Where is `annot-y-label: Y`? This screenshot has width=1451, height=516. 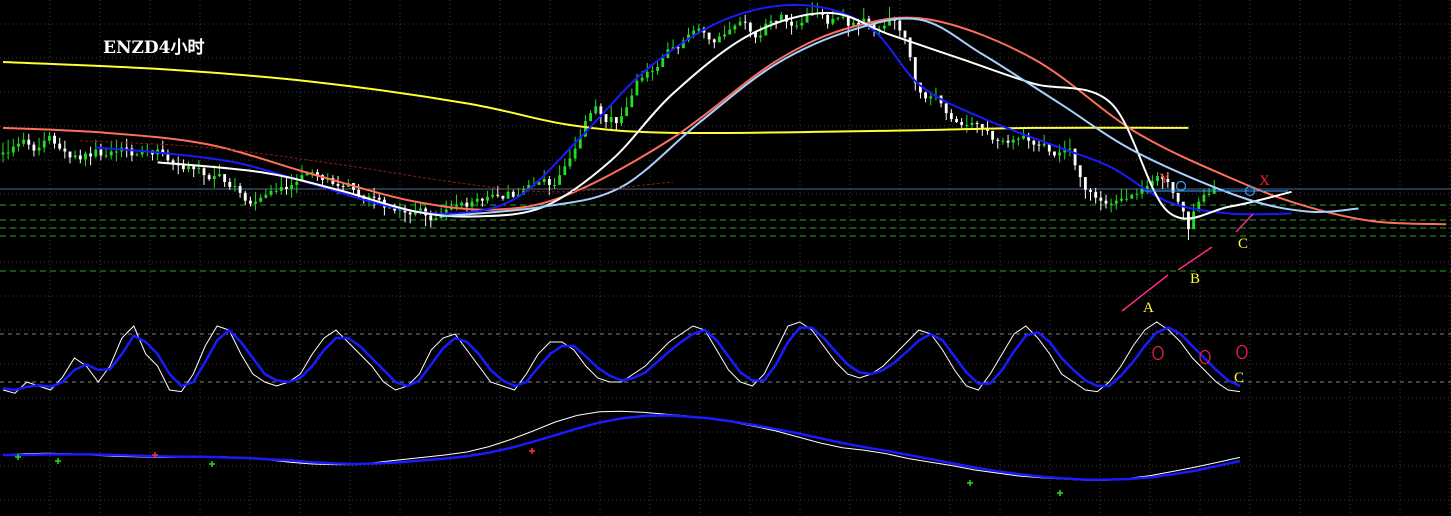
annot-y-label: Y is located at coordinates (1164, 179).